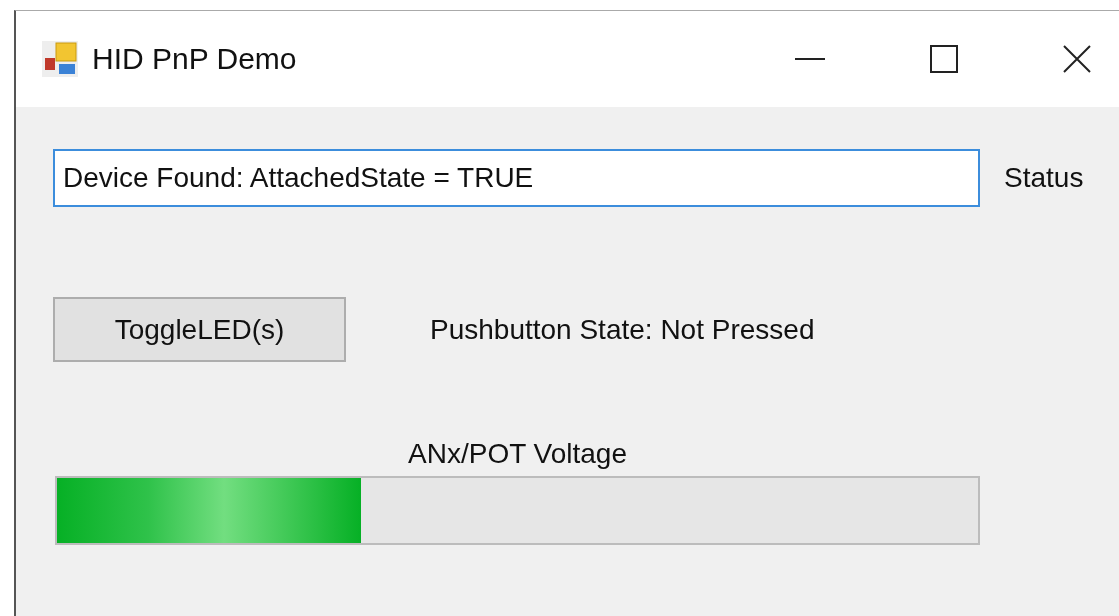 The image size is (1119, 616). What do you see at coordinates (517, 454) in the screenshot?
I see `voltage-label: ANx/POT Voltage` at bounding box center [517, 454].